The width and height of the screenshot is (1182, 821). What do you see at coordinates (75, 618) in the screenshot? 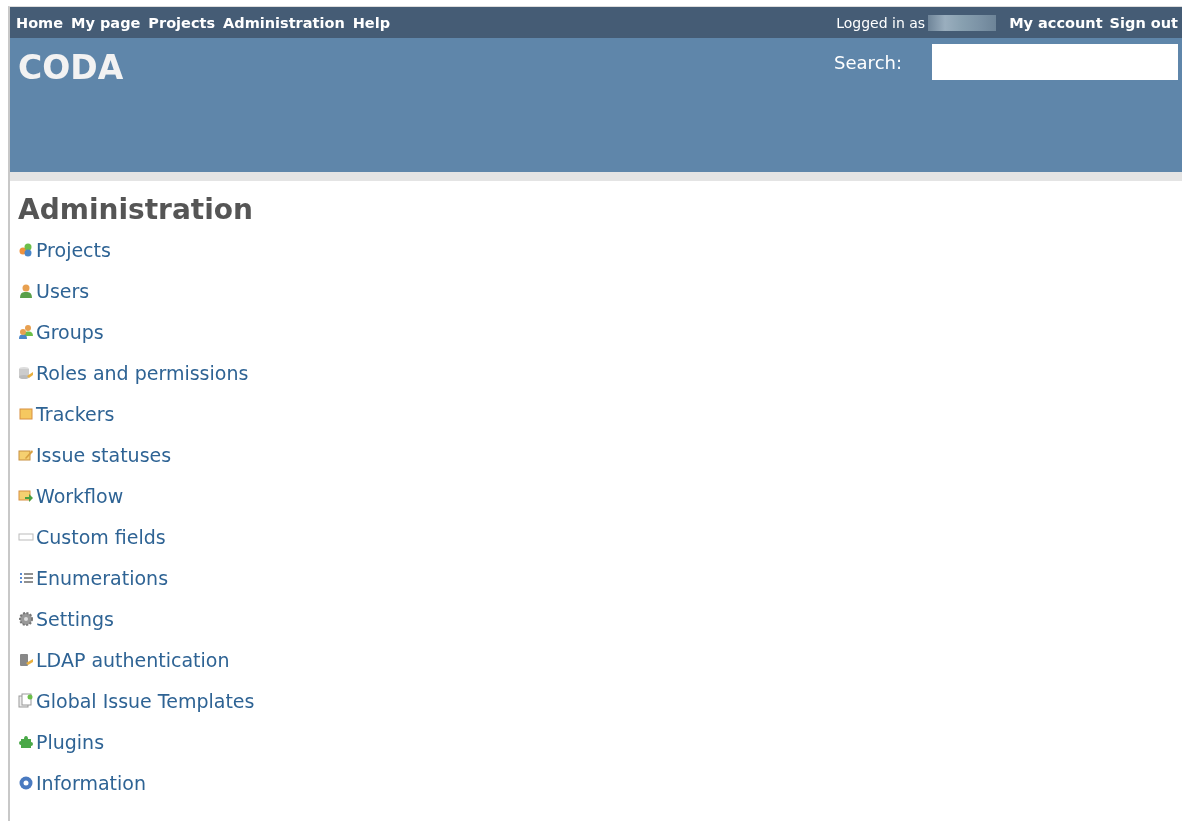
I see `admin-link: Settings` at bounding box center [75, 618].